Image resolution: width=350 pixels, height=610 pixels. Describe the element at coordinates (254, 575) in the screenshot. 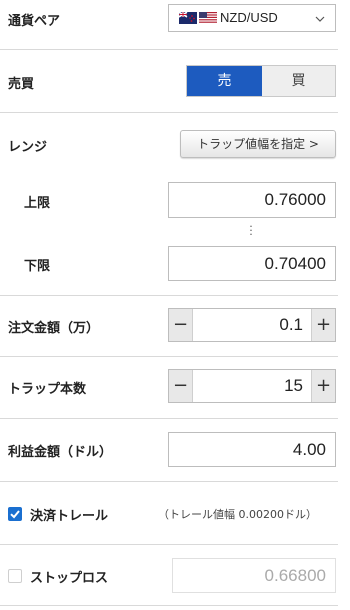

I see `stoploss-input: 0.66800` at that location.